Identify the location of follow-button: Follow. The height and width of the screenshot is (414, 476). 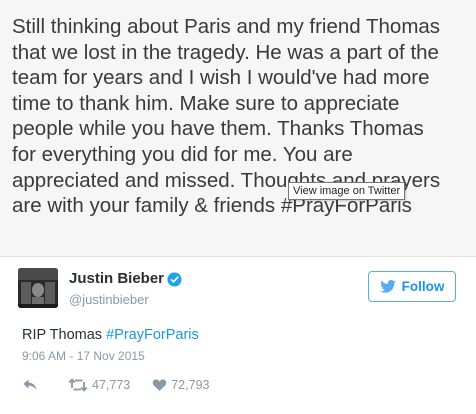
(412, 286).